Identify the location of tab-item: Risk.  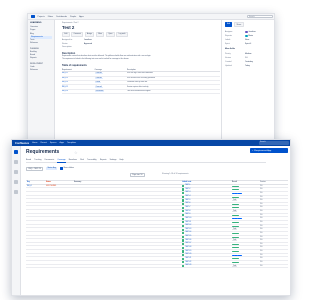
(82, 161).